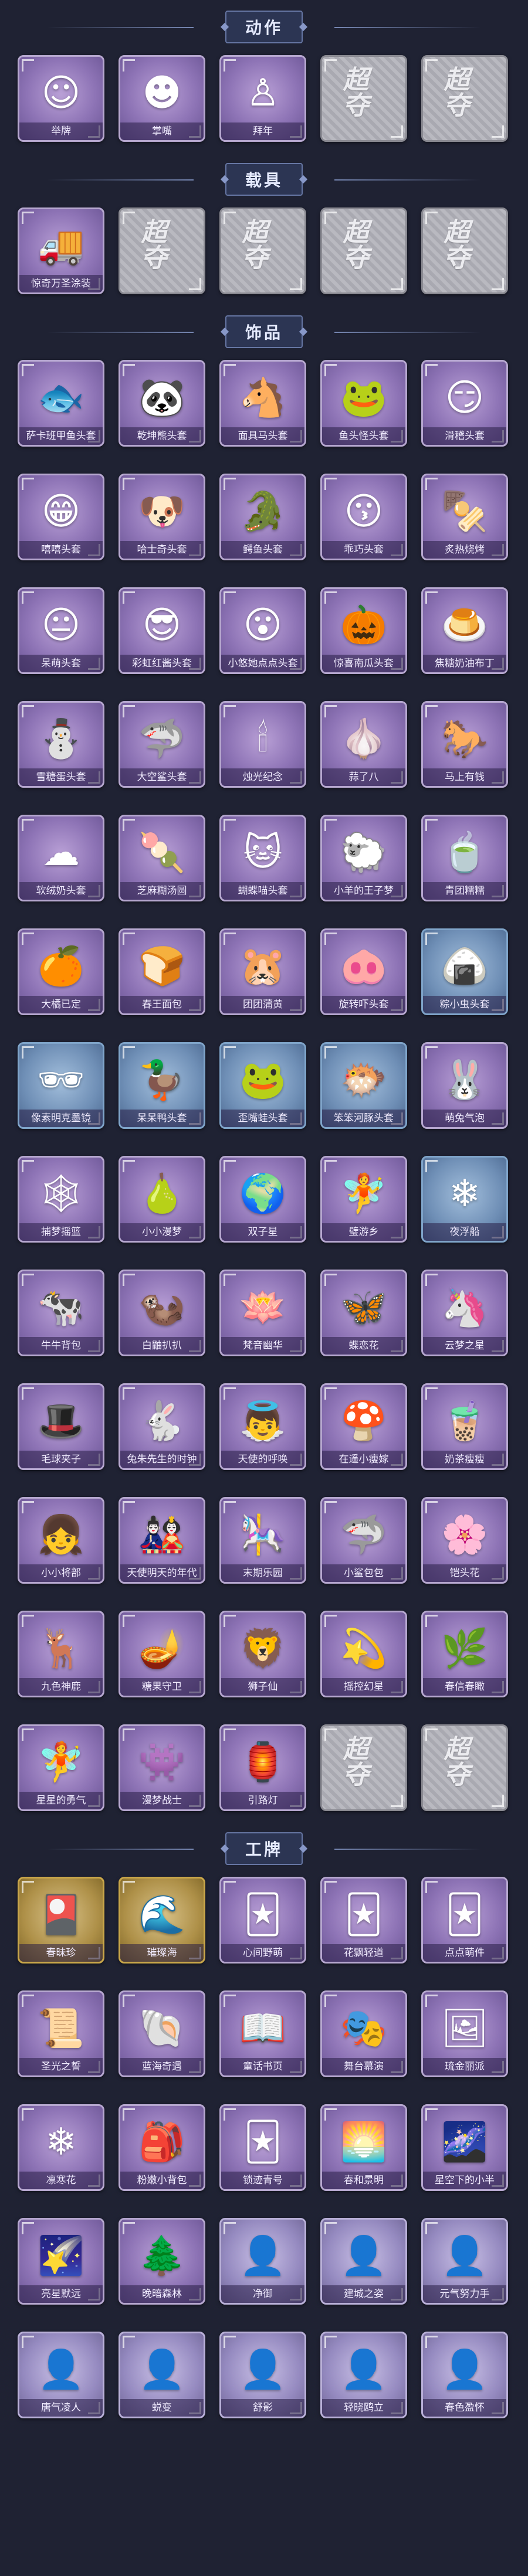 The height and width of the screenshot is (2576, 528). What do you see at coordinates (363, 1540) in the screenshot?
I see `item-card: 🦈 小鲨包包` at bounding box center [363, 1540].